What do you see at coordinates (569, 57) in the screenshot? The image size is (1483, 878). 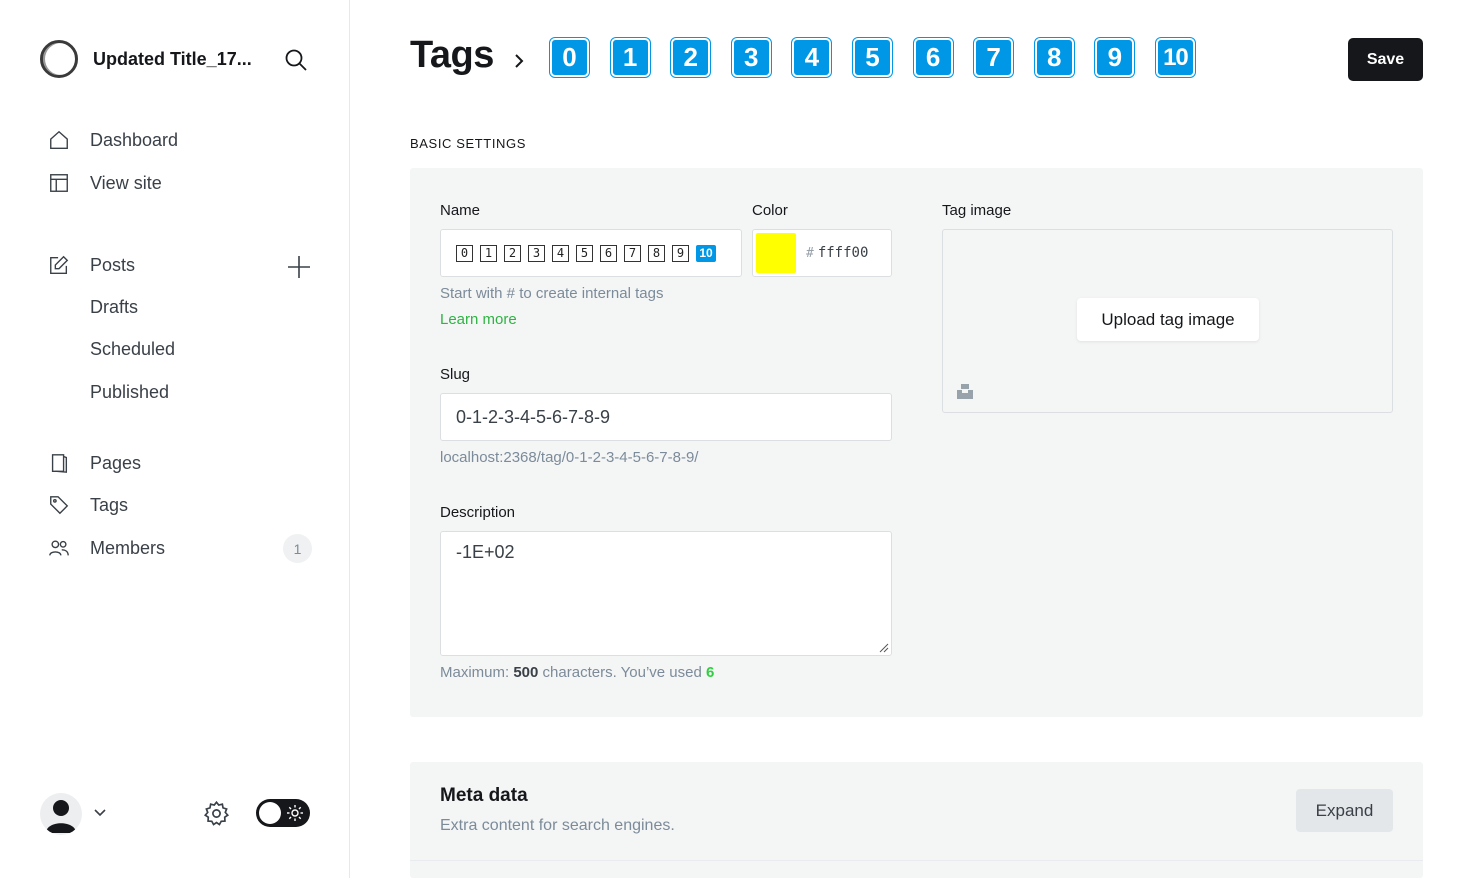 I see `keycap-0-icon: 0` at bounding box center [569, 57].